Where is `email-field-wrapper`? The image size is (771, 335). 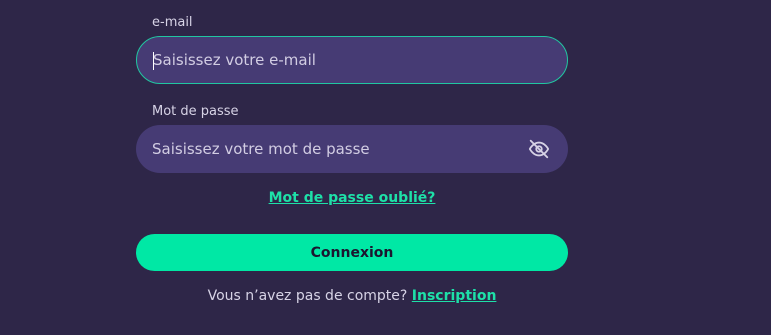
email-field-wrapper is located at coordinates (352, 60).